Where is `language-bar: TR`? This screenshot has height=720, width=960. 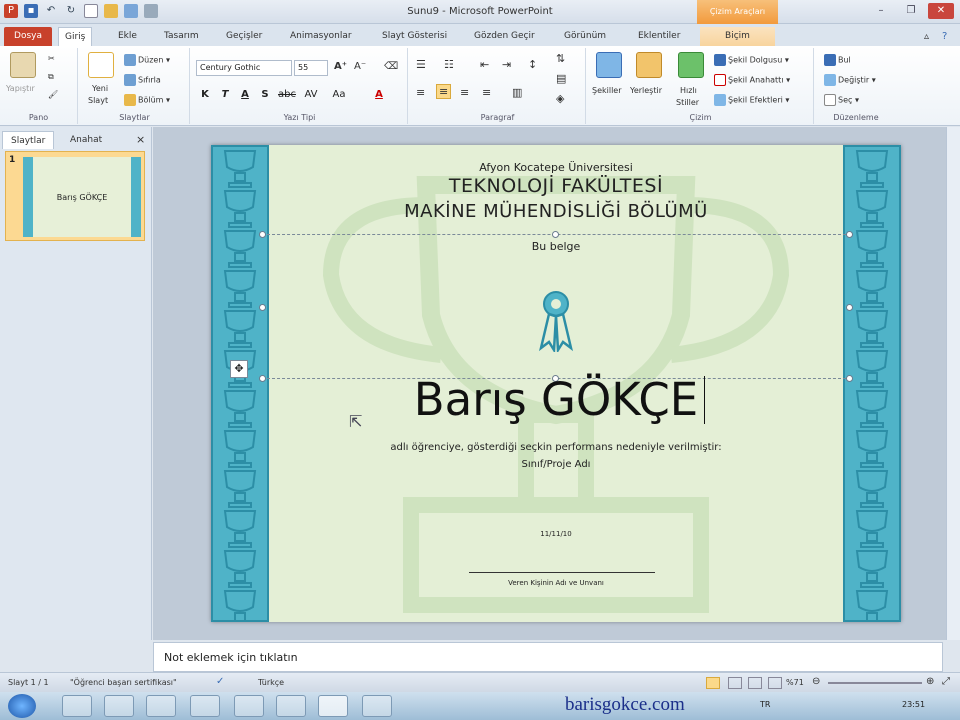
language-bar: TR is located at coordinates (765, 704).